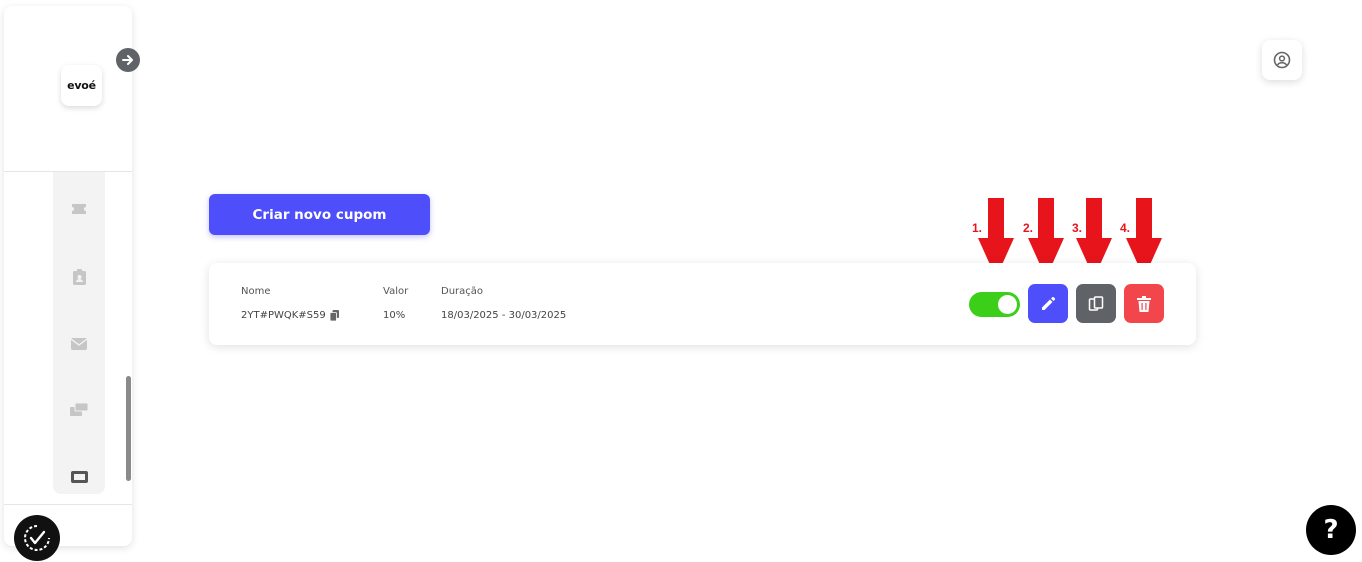 Image resolution: width=1362 pixels, height=562 pixels. Describe the element at coordinates (1125, 228) in the screenshot. I see `annotation-label-4: 4.` at that location.